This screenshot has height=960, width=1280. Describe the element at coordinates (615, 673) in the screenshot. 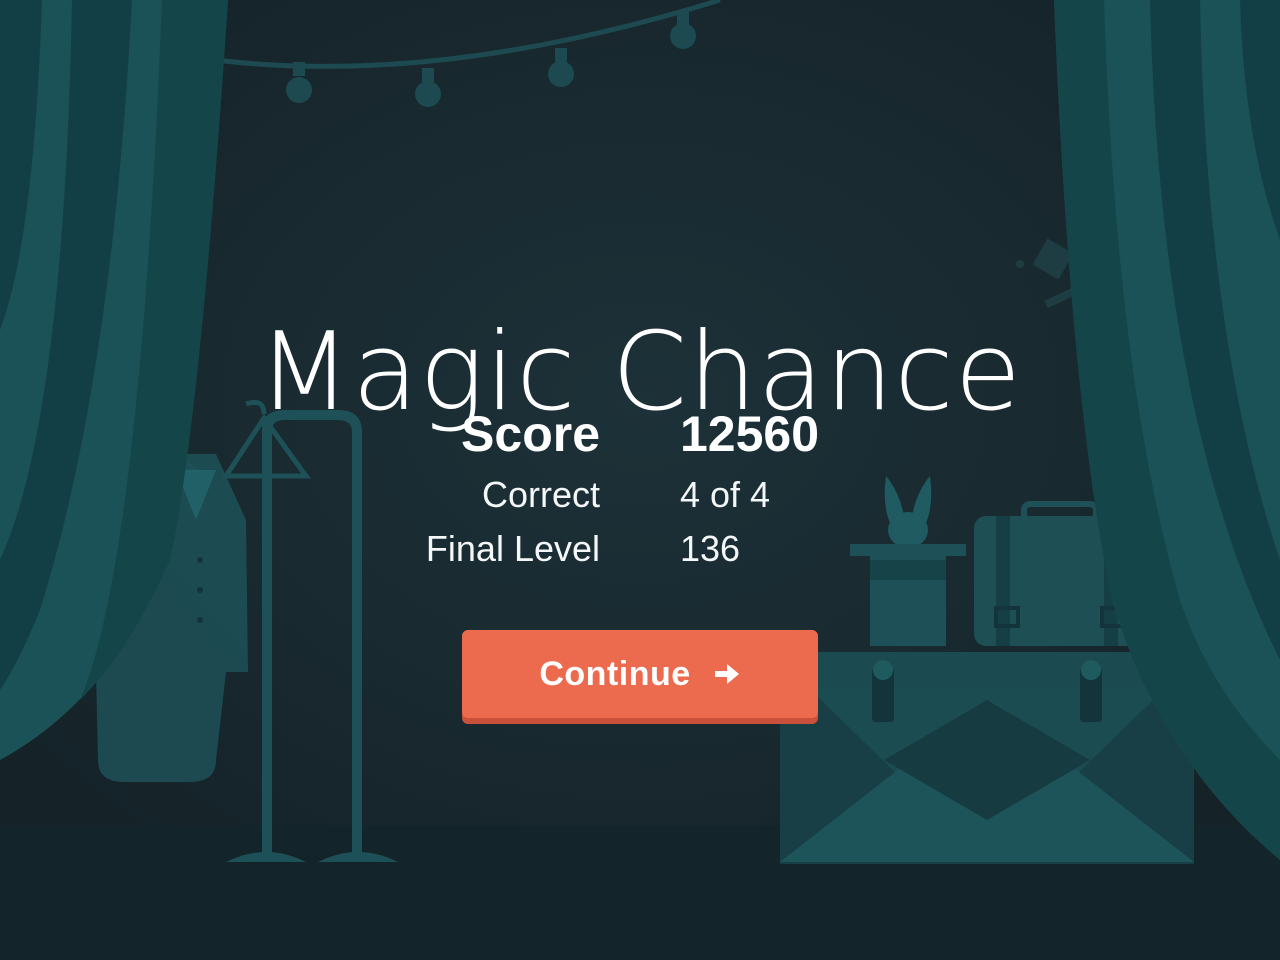

I see `continue-label: Continue` at that location.